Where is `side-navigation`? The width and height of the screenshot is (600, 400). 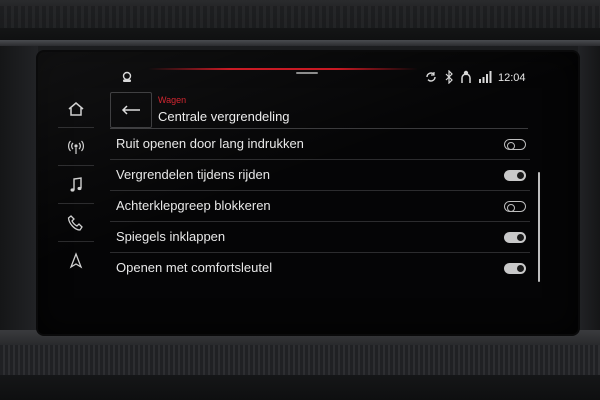
side-navigation is located at coordinates (76, 187).